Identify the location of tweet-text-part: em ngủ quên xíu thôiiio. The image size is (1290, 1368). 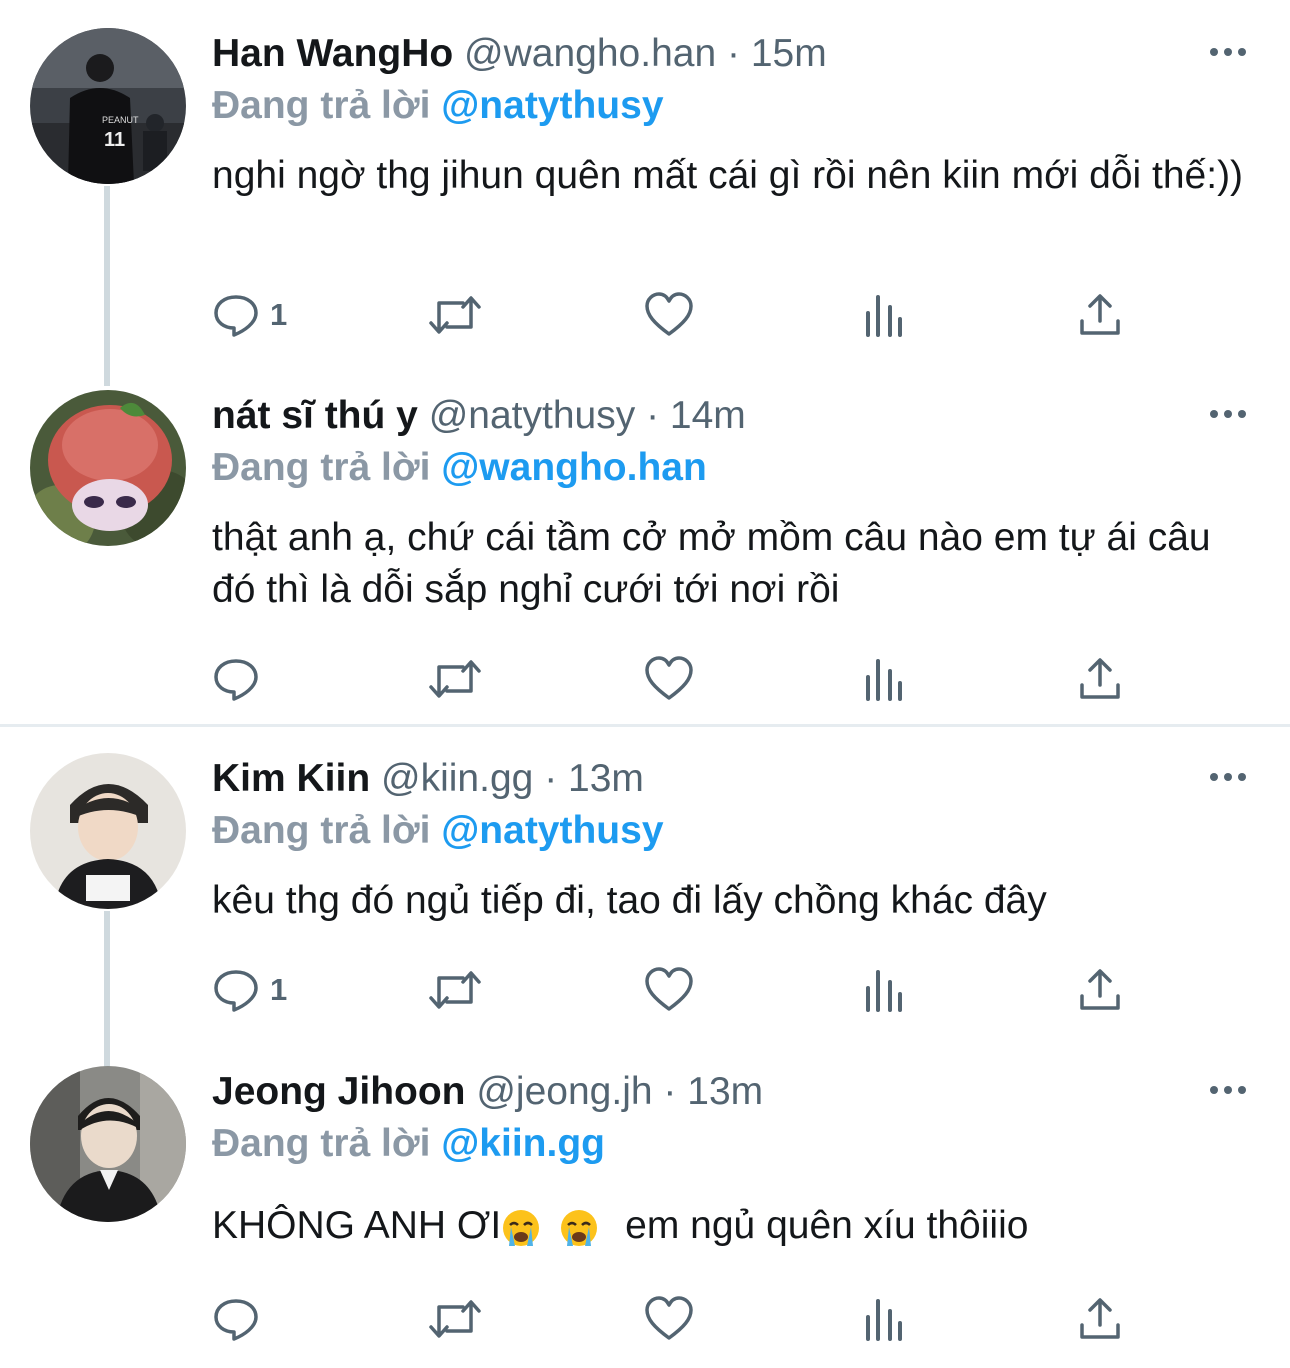
(827, 1225).